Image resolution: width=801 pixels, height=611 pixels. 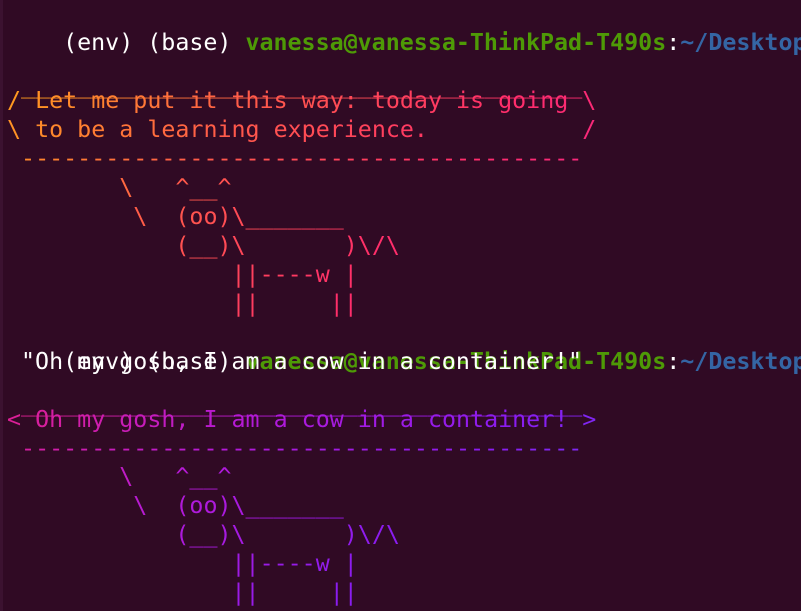 I want to click on bubble-line: \ to be a learning experience. /, so click(x=302, y=129).